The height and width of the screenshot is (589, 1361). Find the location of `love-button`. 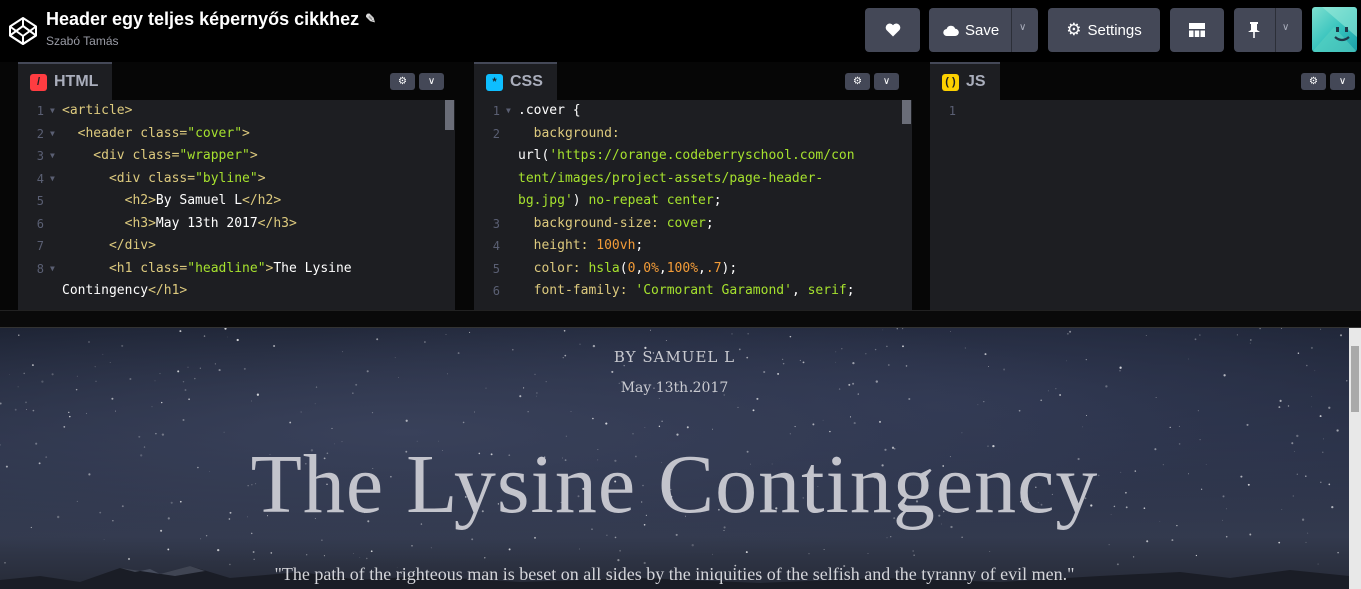

love-button is located at coordinates (892, 30).